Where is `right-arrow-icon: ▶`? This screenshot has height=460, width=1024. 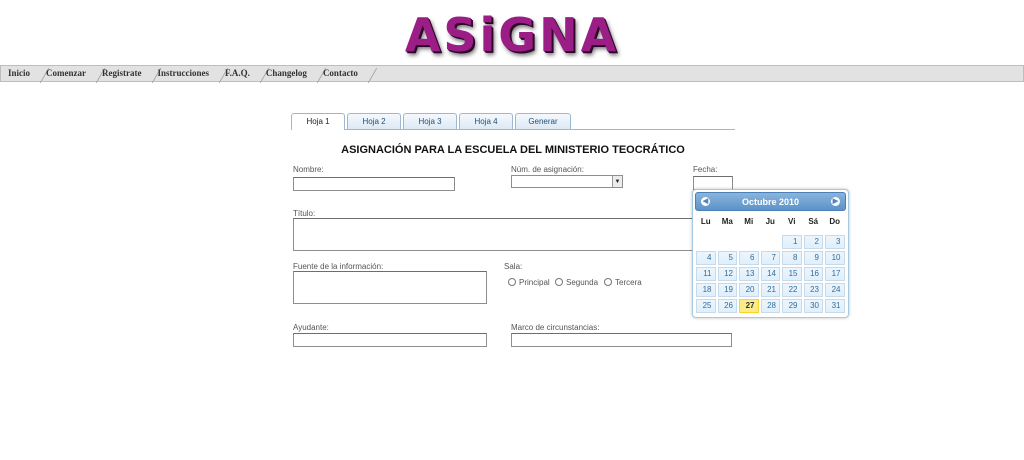
right-arrow-icon: ▶ is located at coordinates (835, 201).